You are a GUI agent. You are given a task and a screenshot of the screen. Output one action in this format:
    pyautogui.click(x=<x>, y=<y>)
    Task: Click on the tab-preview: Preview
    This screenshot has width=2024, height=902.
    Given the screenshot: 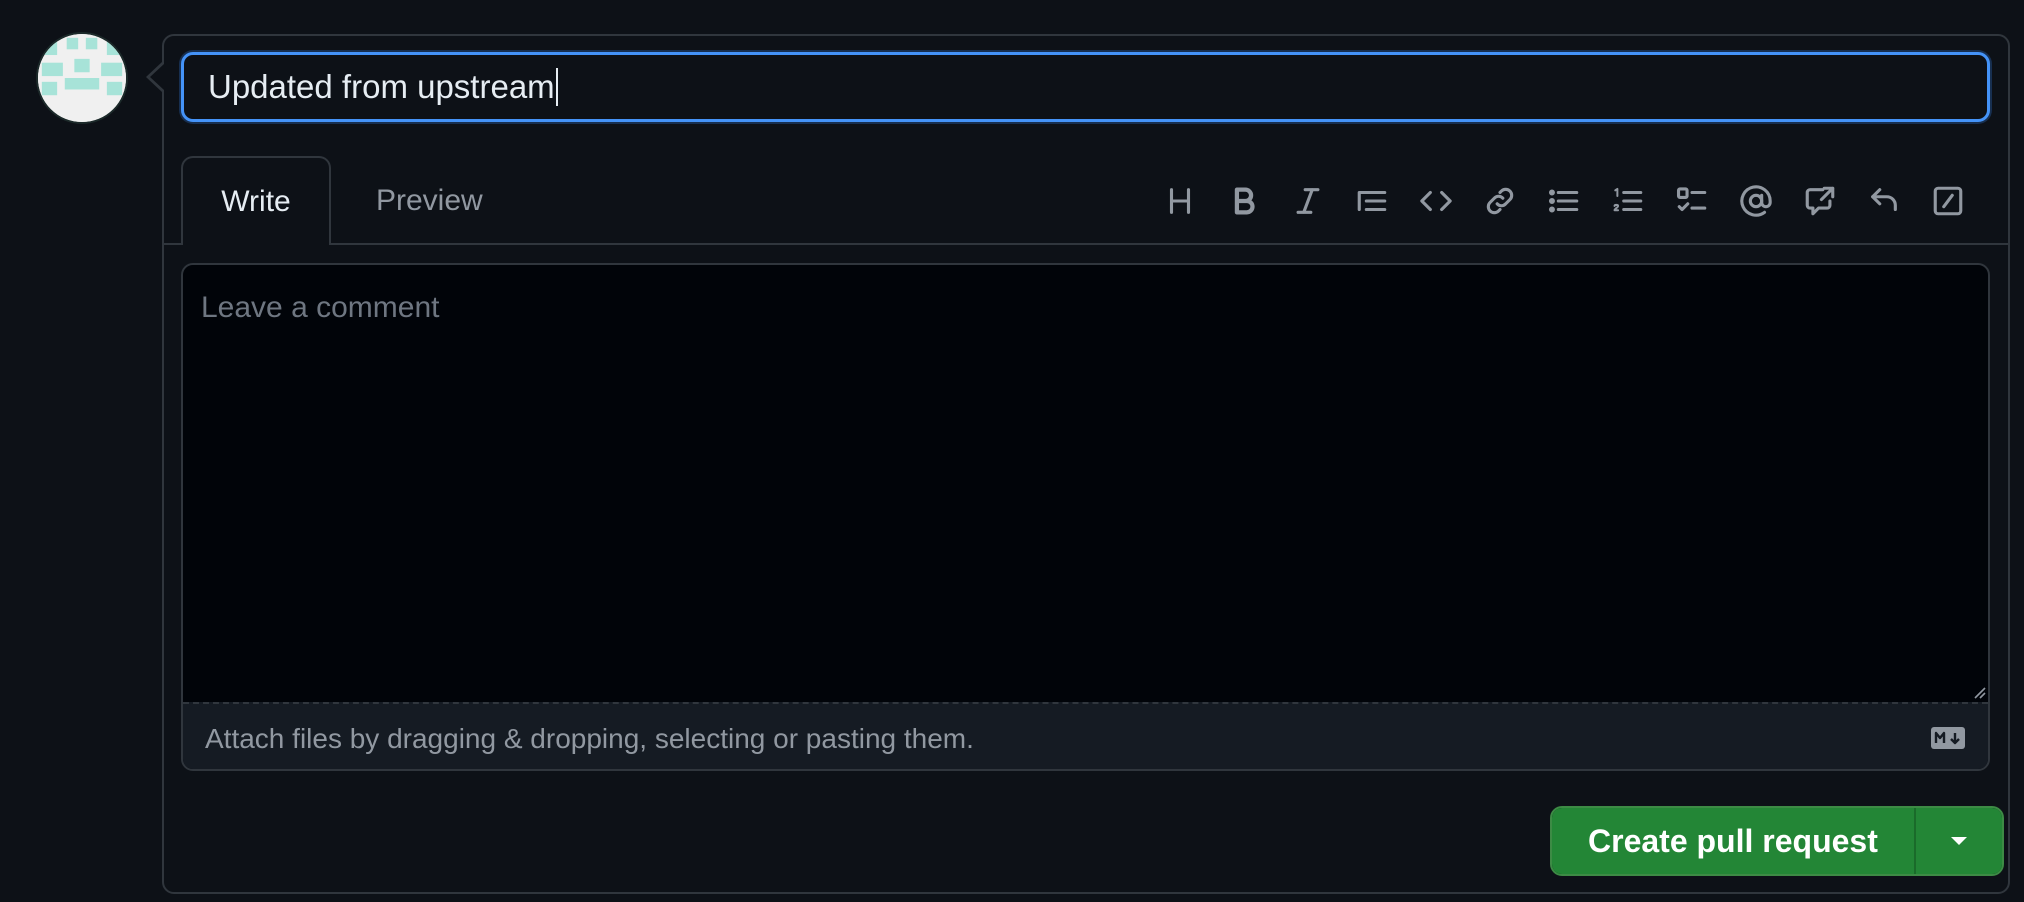 What is the action you would take?
    pyautogui.click(x=429, y=200)
    